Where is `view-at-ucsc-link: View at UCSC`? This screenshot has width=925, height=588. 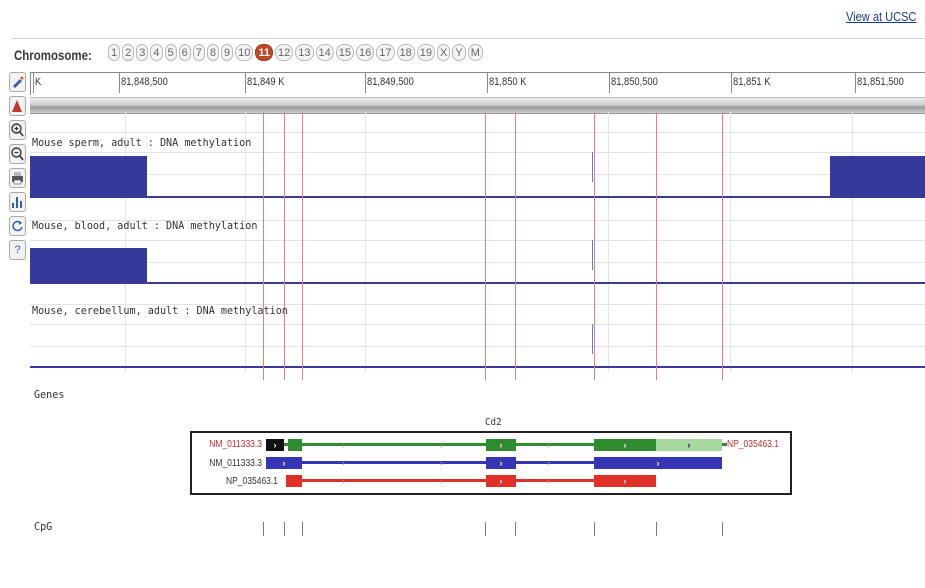
view-at-ucsc-link: View at UCSC is located at coordinates (881, 16).